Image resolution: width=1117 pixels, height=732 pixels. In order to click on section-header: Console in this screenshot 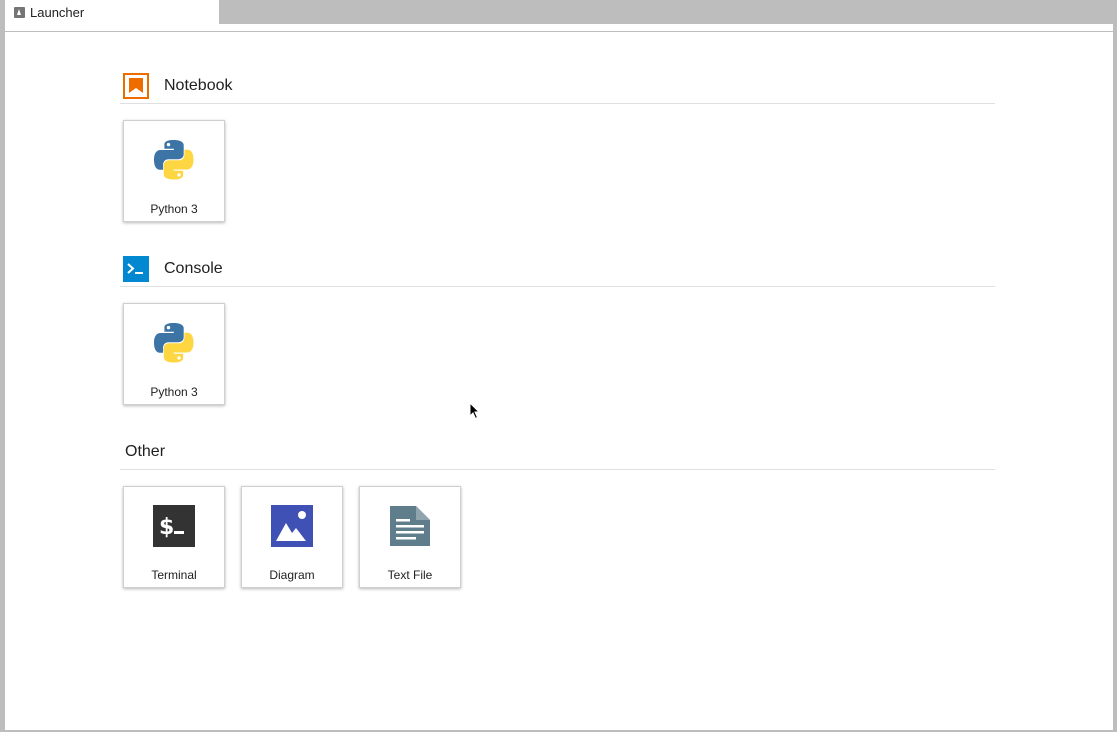, I will do `click(557, 269)`.